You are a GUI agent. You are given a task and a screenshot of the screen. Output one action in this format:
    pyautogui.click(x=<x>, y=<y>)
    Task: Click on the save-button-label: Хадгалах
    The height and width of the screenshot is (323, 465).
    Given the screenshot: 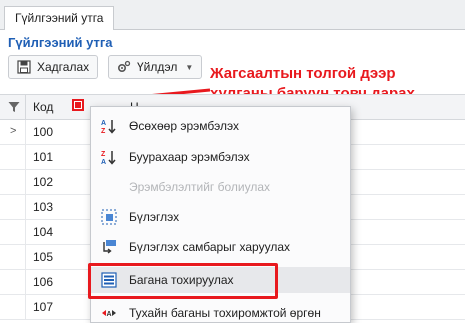 What is the action you would take?
    pyautogui.click(x=63, y=67)
    